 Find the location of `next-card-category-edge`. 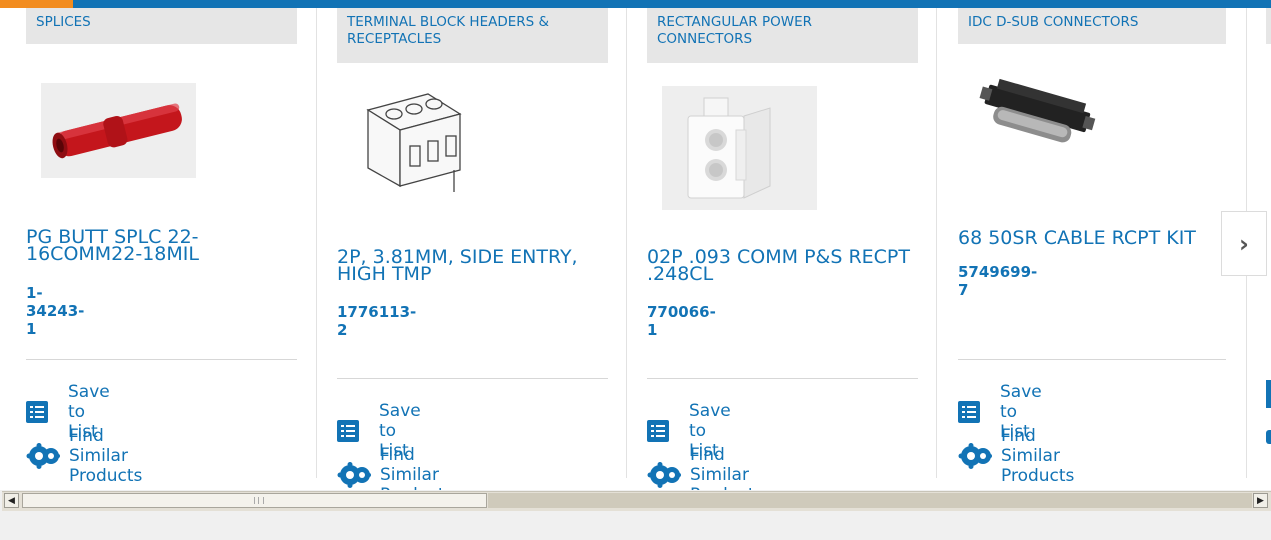

next-card-category-edge is located at coordinates (1268, 26).